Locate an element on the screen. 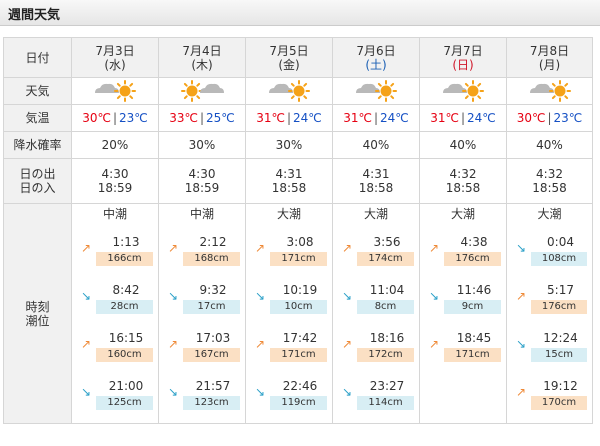 Image resolution: width=600 pixels, height=446 pixels. high-temp: 30℃ is located at coordinates (96, 118).